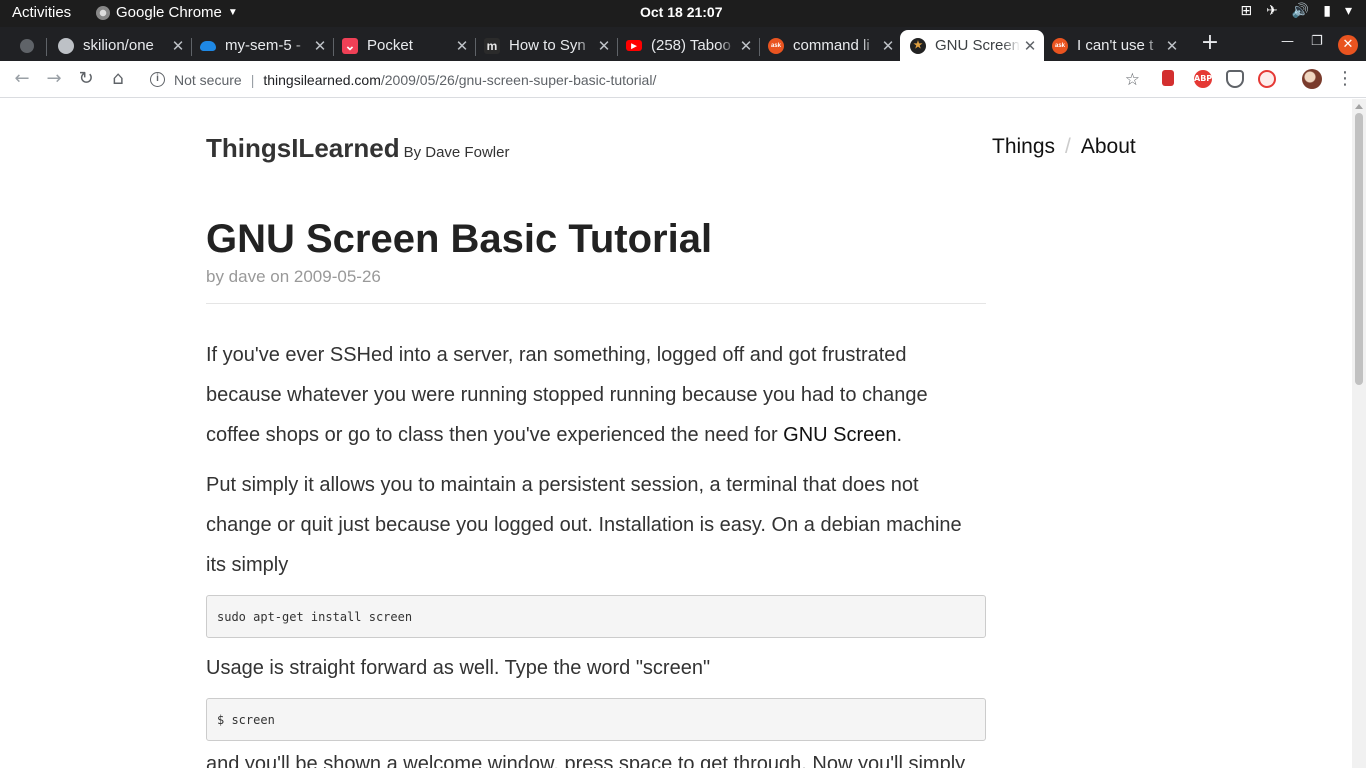 This screenshot has height=768, width=1366. What do you see at coordinates (1235, 79) in the screenshot?
I see `pocket-ext-icon` at bounding box center [1235, 79].